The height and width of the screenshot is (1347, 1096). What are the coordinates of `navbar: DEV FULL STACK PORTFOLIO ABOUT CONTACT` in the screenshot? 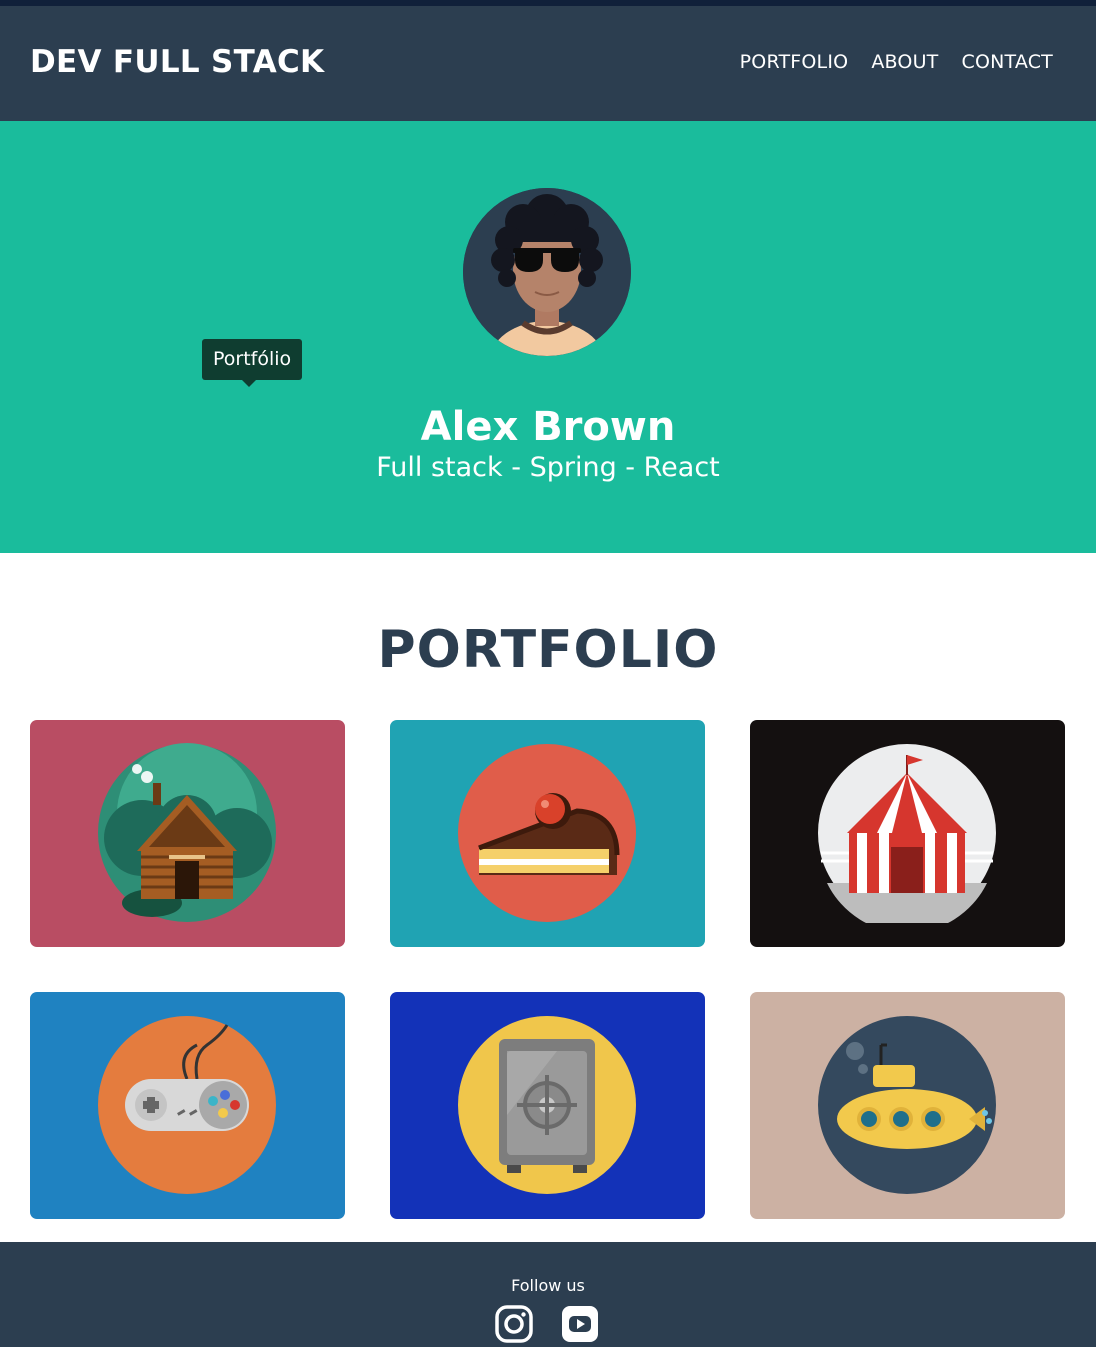 It's located at (548, 63).